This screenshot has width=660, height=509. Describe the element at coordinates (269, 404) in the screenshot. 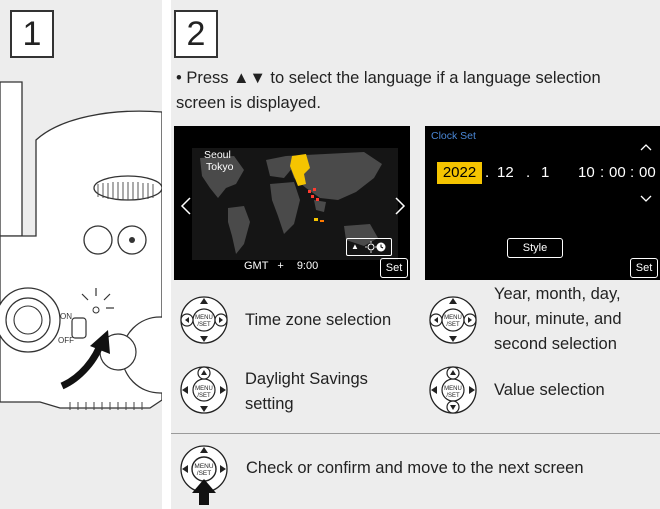

I see `dst-label-2: setting` at that location.